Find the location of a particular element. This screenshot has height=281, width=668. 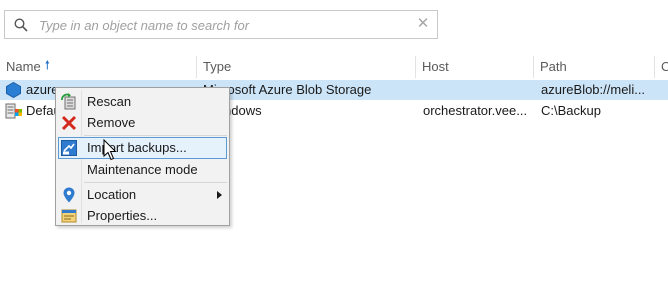

search-icon is located at coordinates (21, 25).